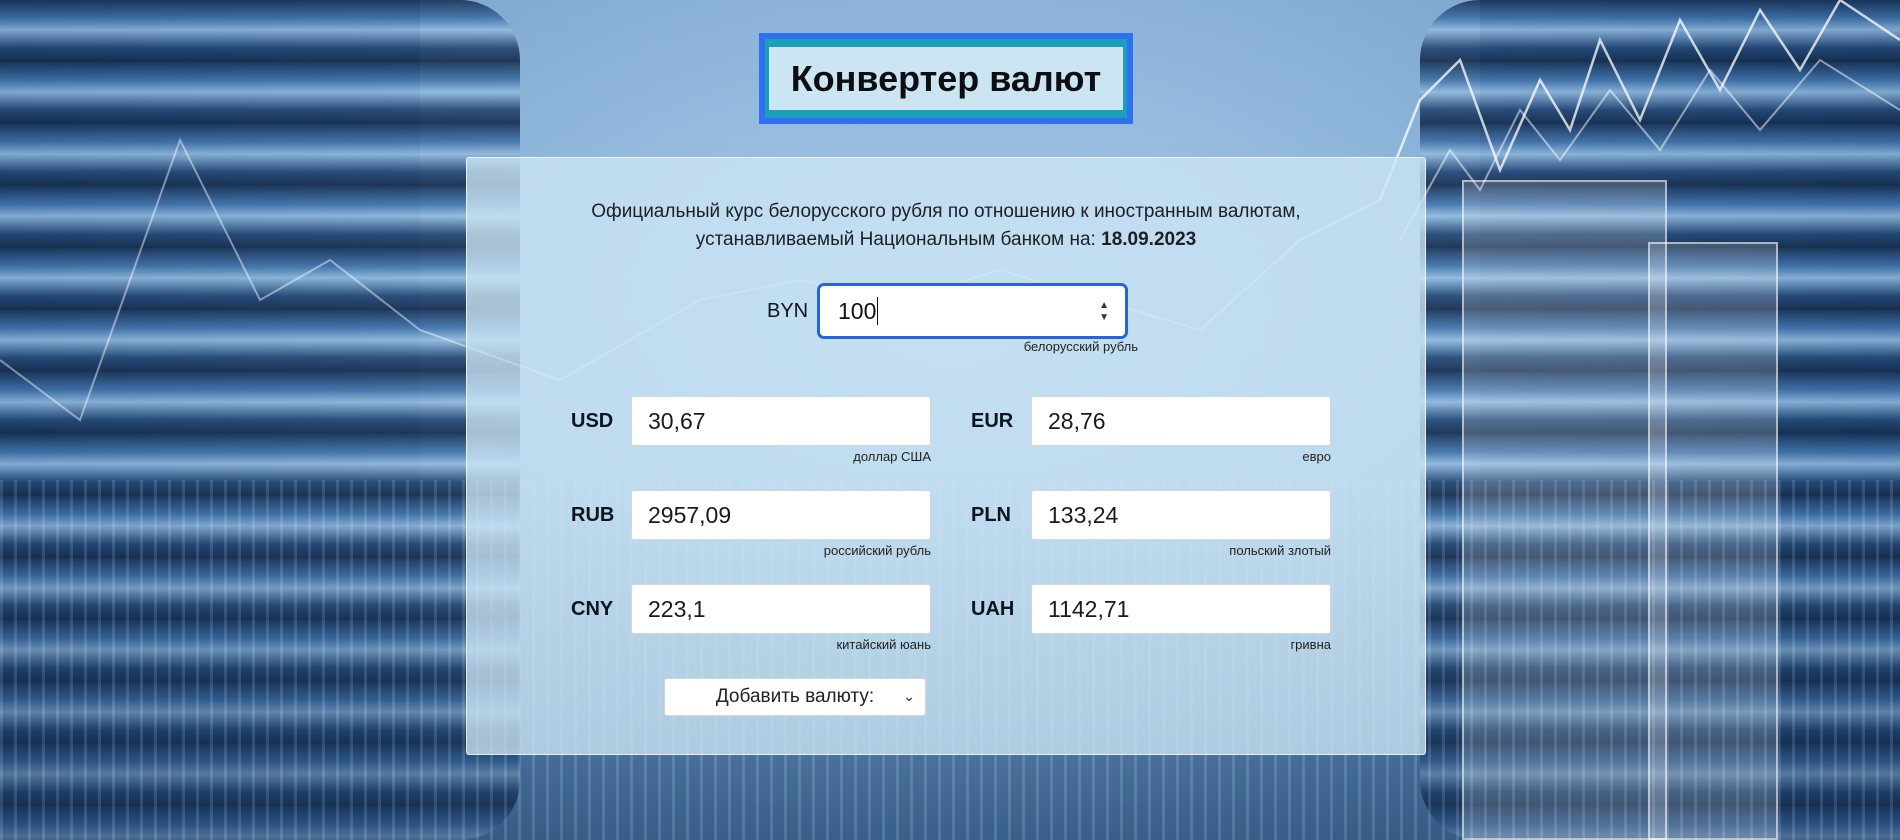  I want to click on uah-amount-input: 1142,71, so click(1181, 609).